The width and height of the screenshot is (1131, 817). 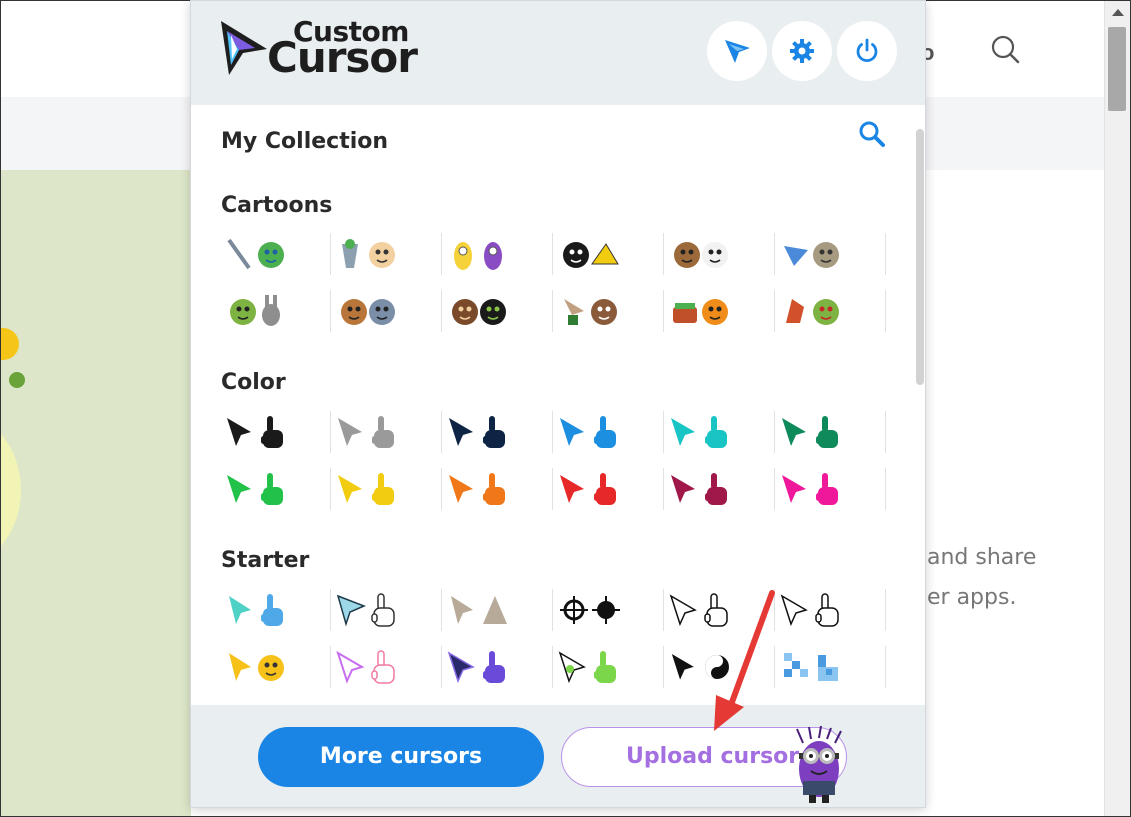 What do you see at coordinates (305, 141) in the screenshot?
I see `my-collection-heading: My Collection` at bounding box center [305, 141].